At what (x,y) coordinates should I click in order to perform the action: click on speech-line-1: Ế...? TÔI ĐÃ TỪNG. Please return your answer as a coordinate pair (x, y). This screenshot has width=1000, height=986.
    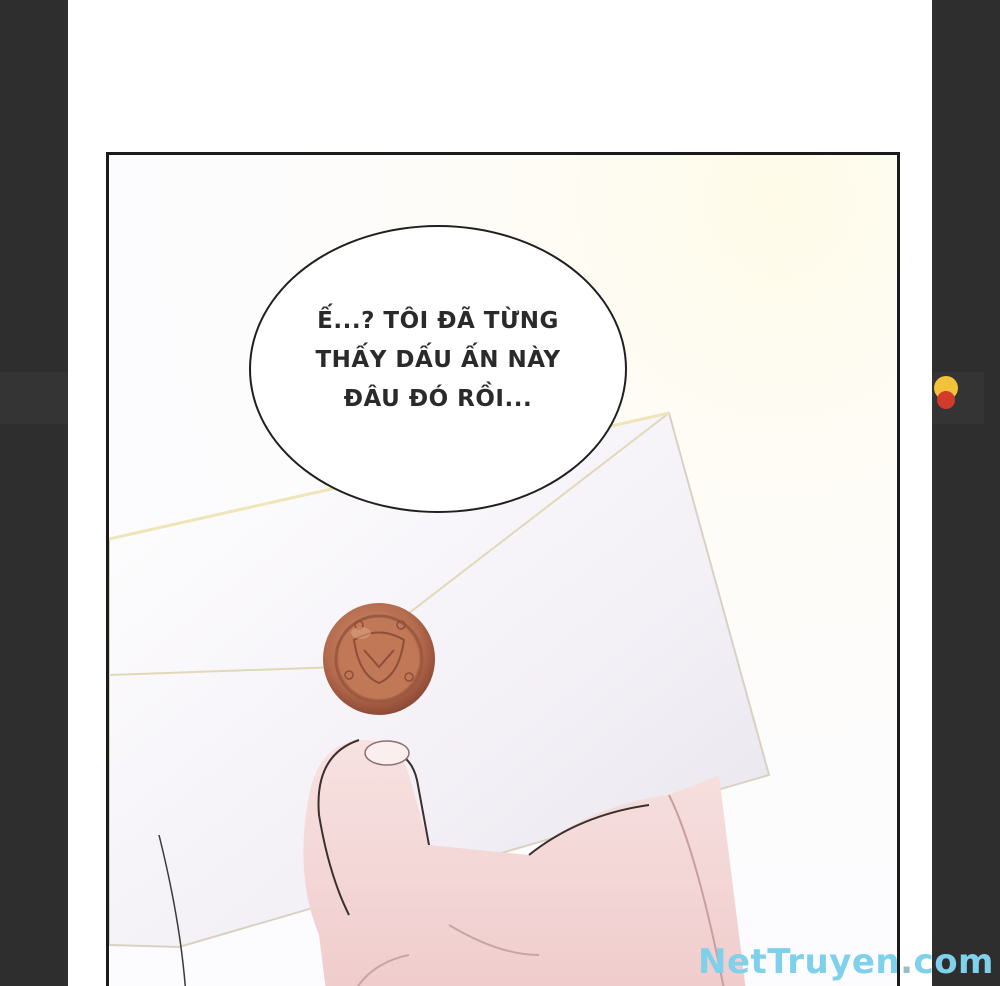
    Looking at the image, I should click on (438, 320).